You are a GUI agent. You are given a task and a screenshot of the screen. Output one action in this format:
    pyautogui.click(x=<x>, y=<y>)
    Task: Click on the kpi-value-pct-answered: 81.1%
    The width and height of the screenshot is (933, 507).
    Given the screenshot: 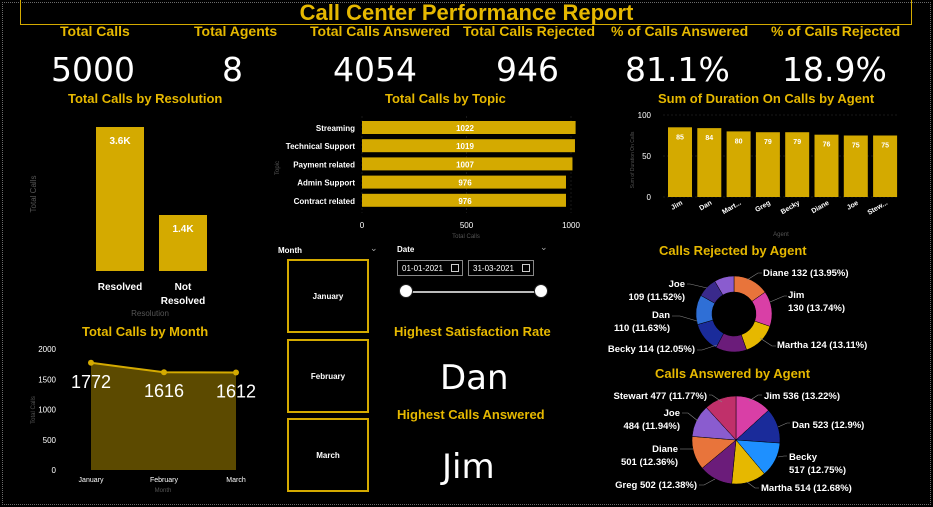 What is the action you would take?
    pyautogui.click(x=677, y=69)
    